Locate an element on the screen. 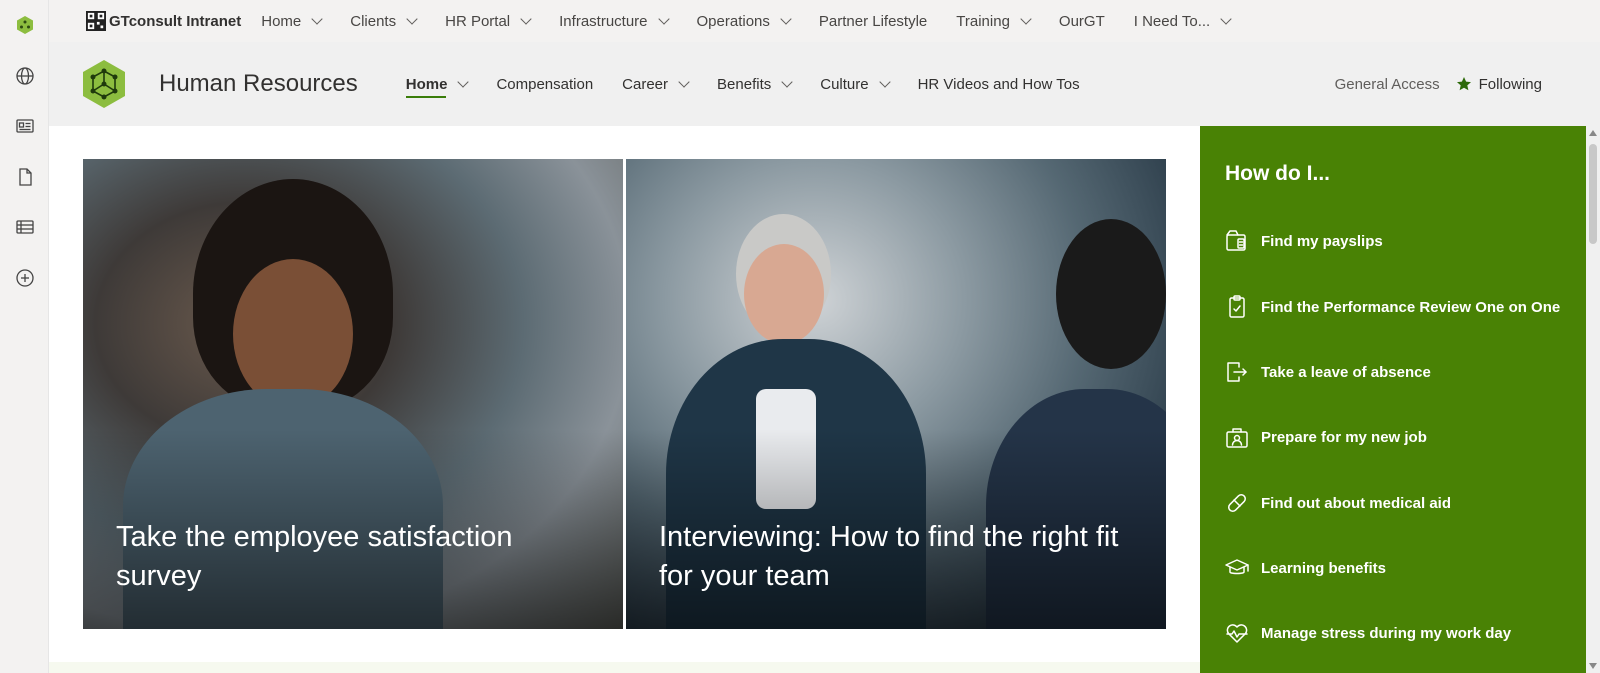  site-nav-label: Culture is located at coordinates (844, 84).